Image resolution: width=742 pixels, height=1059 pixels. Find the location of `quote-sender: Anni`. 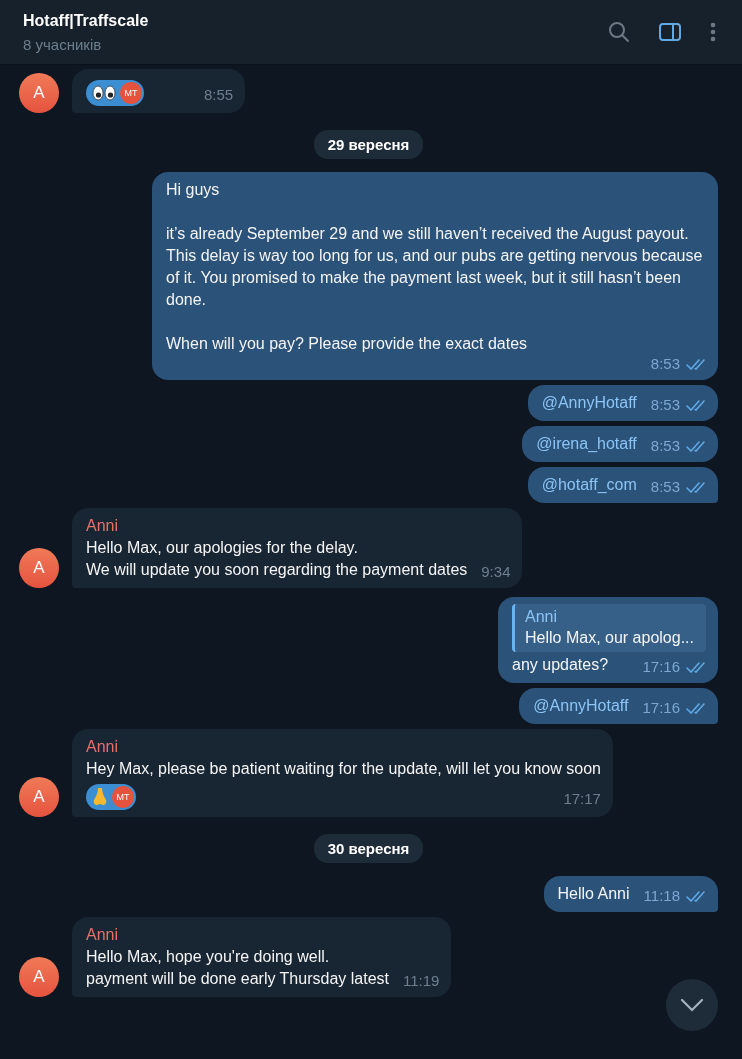

quote-sender: Anni is located at coordinates (542, 617).